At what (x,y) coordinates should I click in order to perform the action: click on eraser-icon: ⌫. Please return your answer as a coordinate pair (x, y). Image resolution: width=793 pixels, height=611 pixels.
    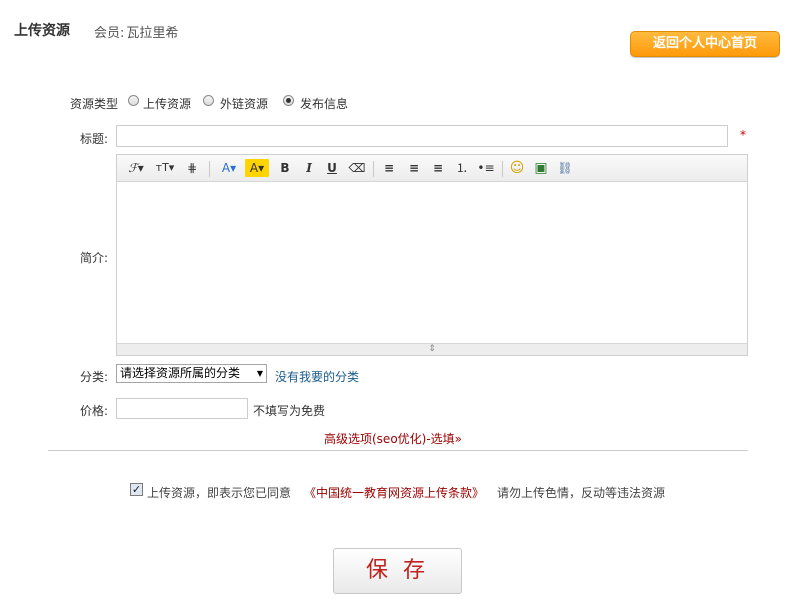
    Looking at the image, I should click on (357, 168).